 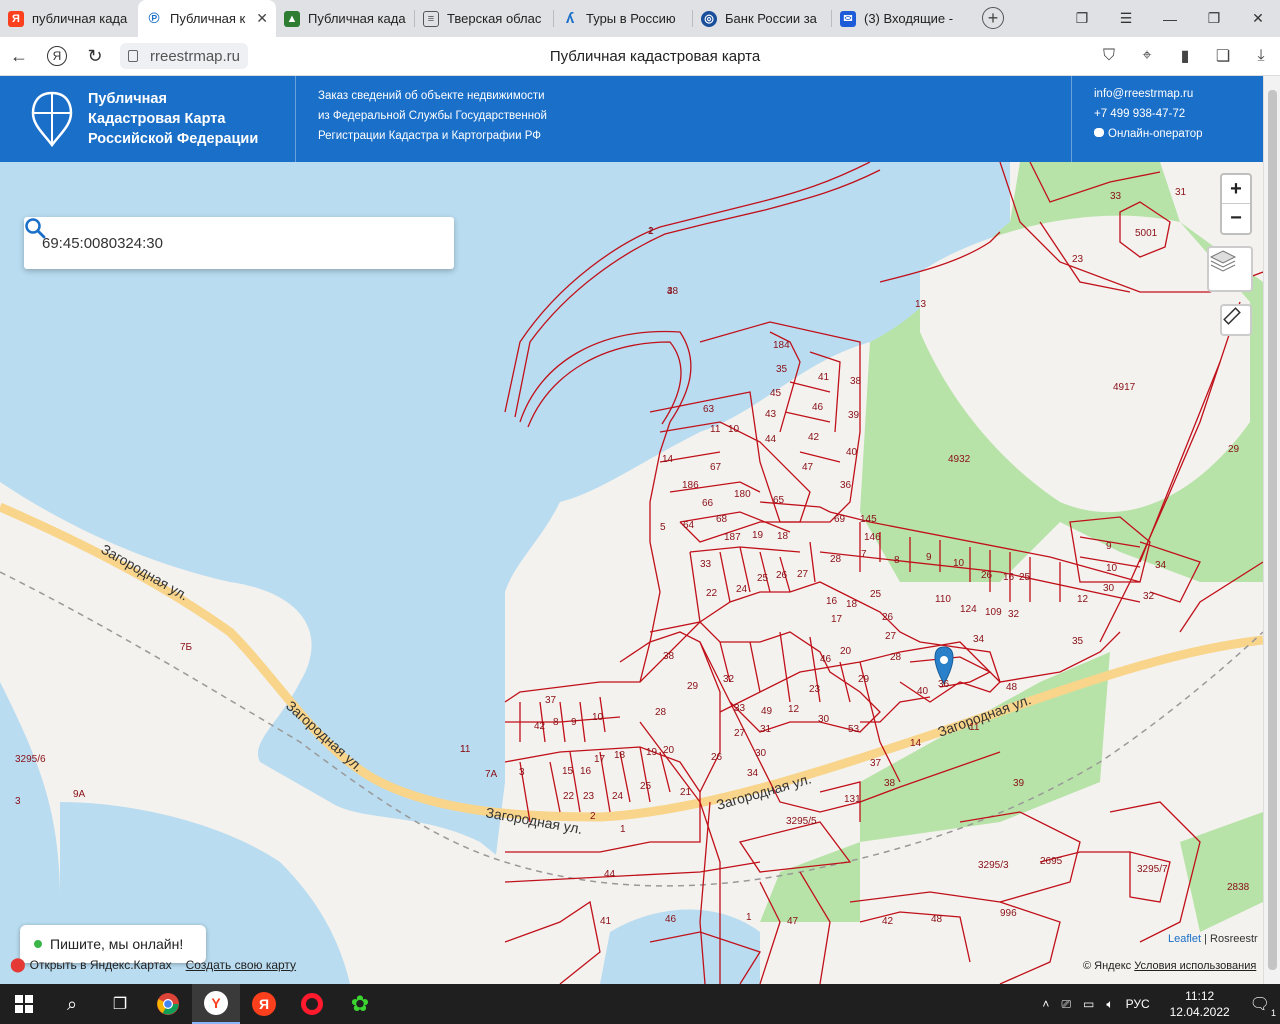 What do you see at coordinates (241, 965) in the screenshot?
I see `create-map-link: Создать свою карту` at bounding box center [241, 965].